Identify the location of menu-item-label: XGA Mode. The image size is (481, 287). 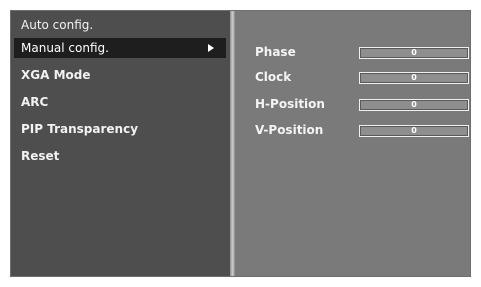
(56, 75).